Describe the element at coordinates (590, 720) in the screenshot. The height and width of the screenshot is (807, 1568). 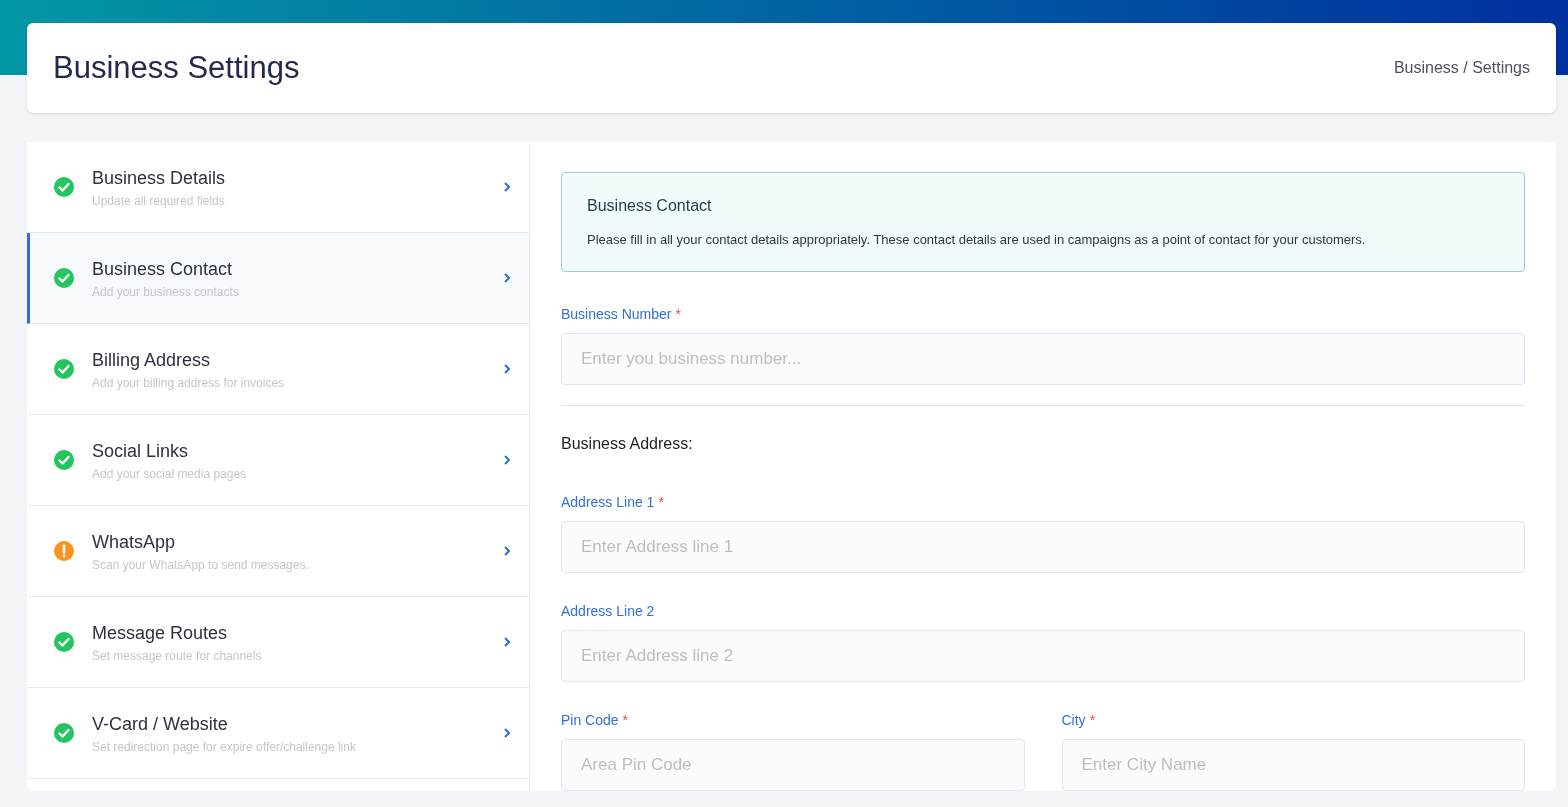
I see `field-label: Pin Code` at that location.